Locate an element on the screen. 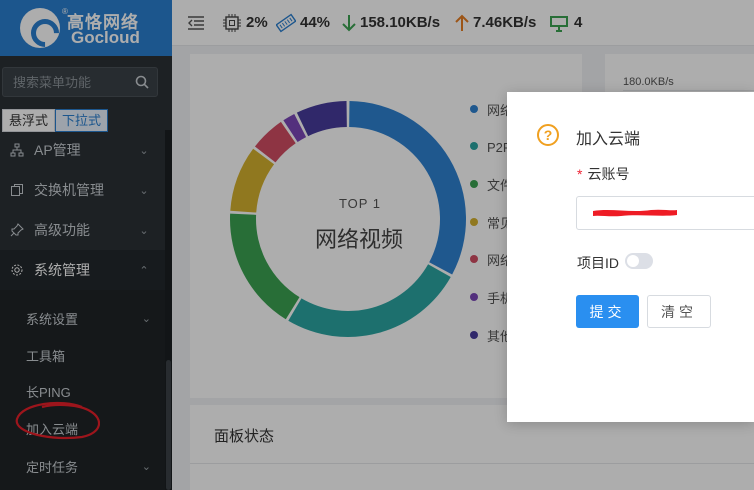 The image size is (754, 490). toggle-knob is located at coordinates (633, 261).